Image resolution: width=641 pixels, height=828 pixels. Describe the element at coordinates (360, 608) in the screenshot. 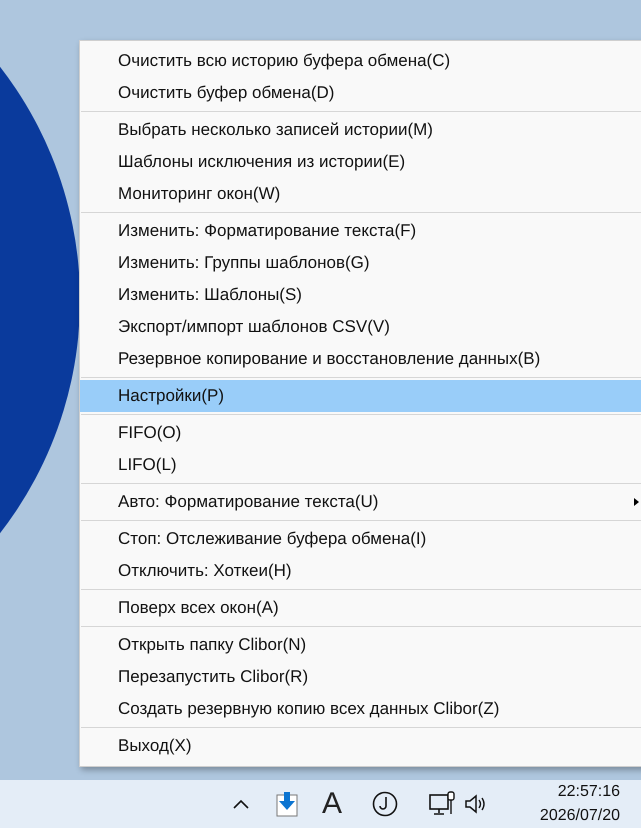

I see `menu-item: Поверх всех окон(A)` at that location.